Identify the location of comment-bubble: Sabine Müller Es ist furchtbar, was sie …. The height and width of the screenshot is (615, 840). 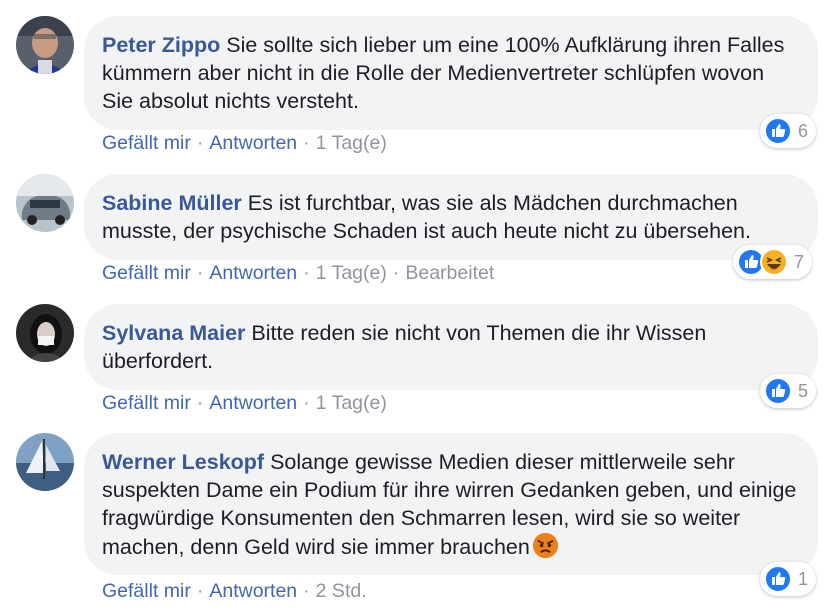
(451, 217).